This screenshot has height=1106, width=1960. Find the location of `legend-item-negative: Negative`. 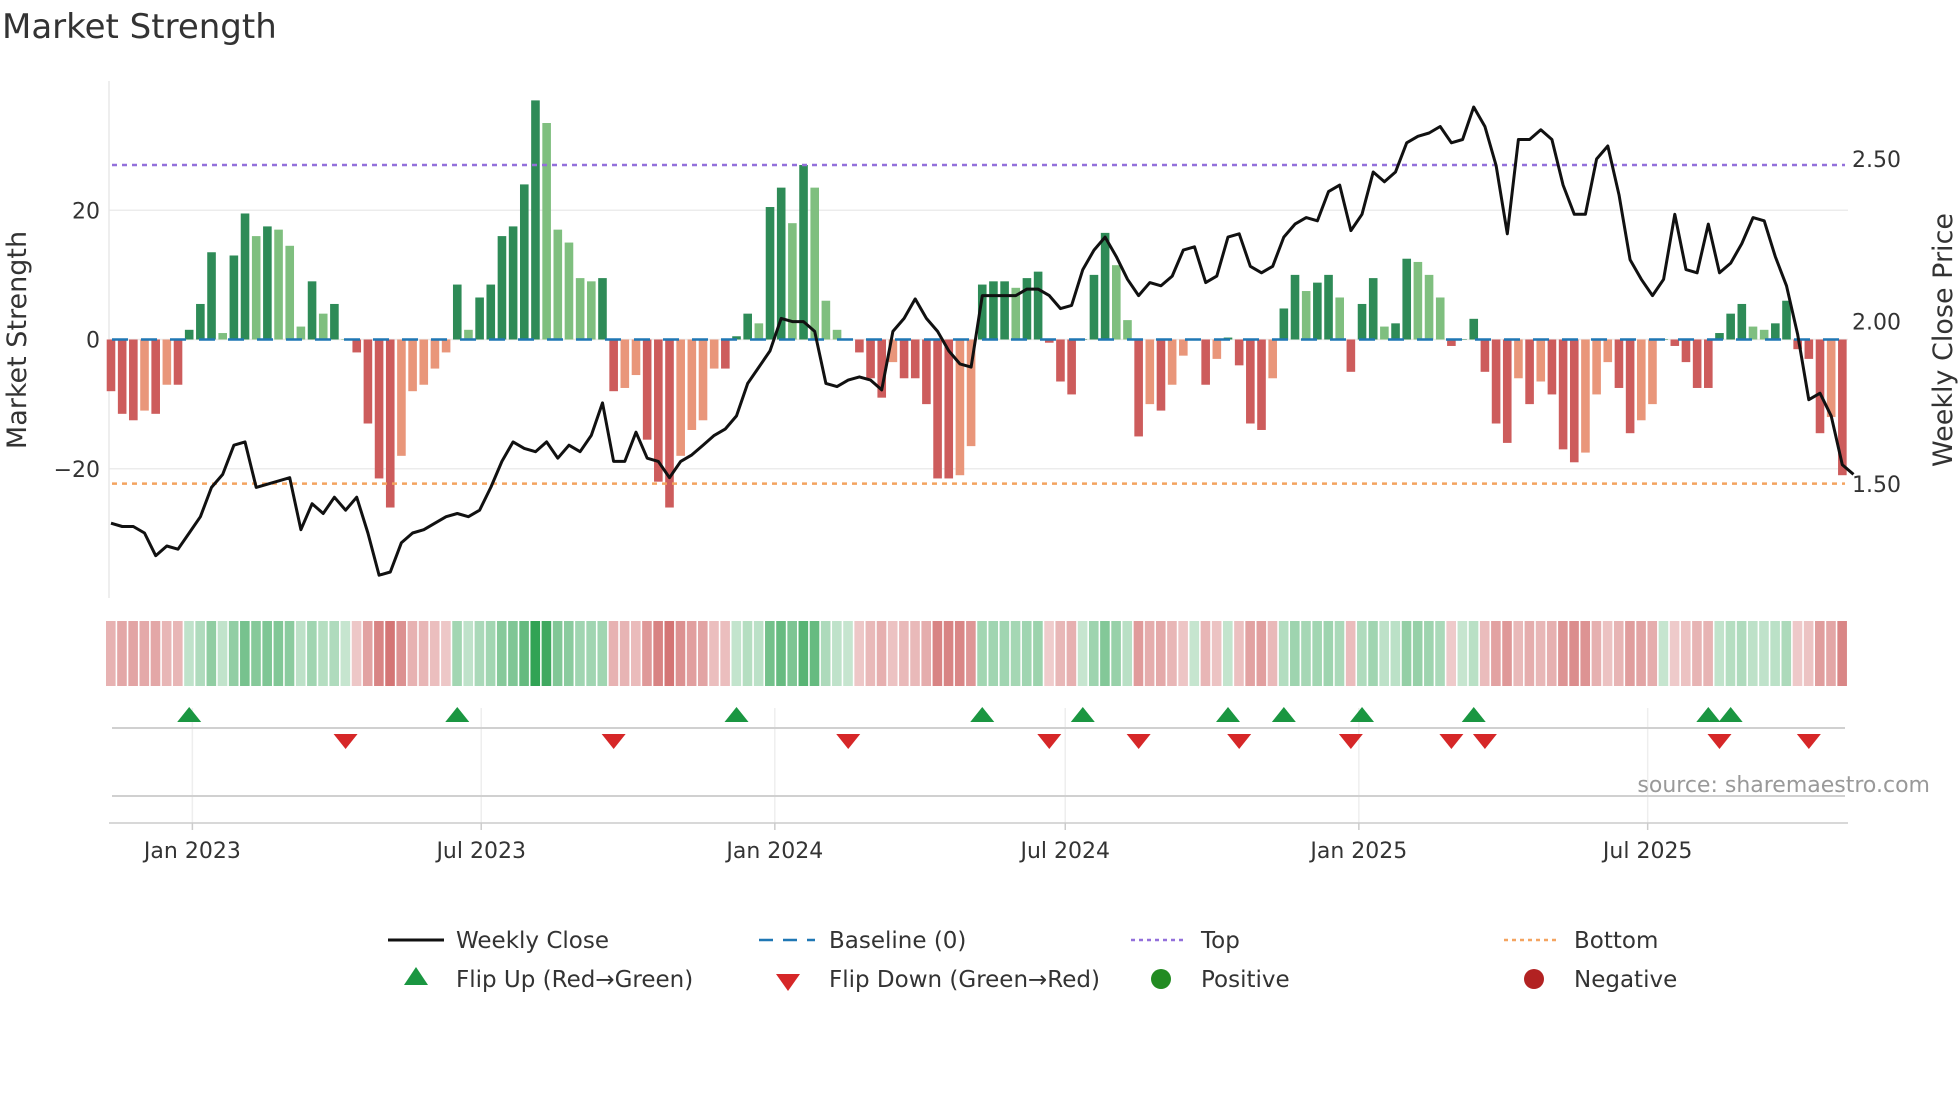

legend-item-negative: Negative is located at coordinates (1600, 980).